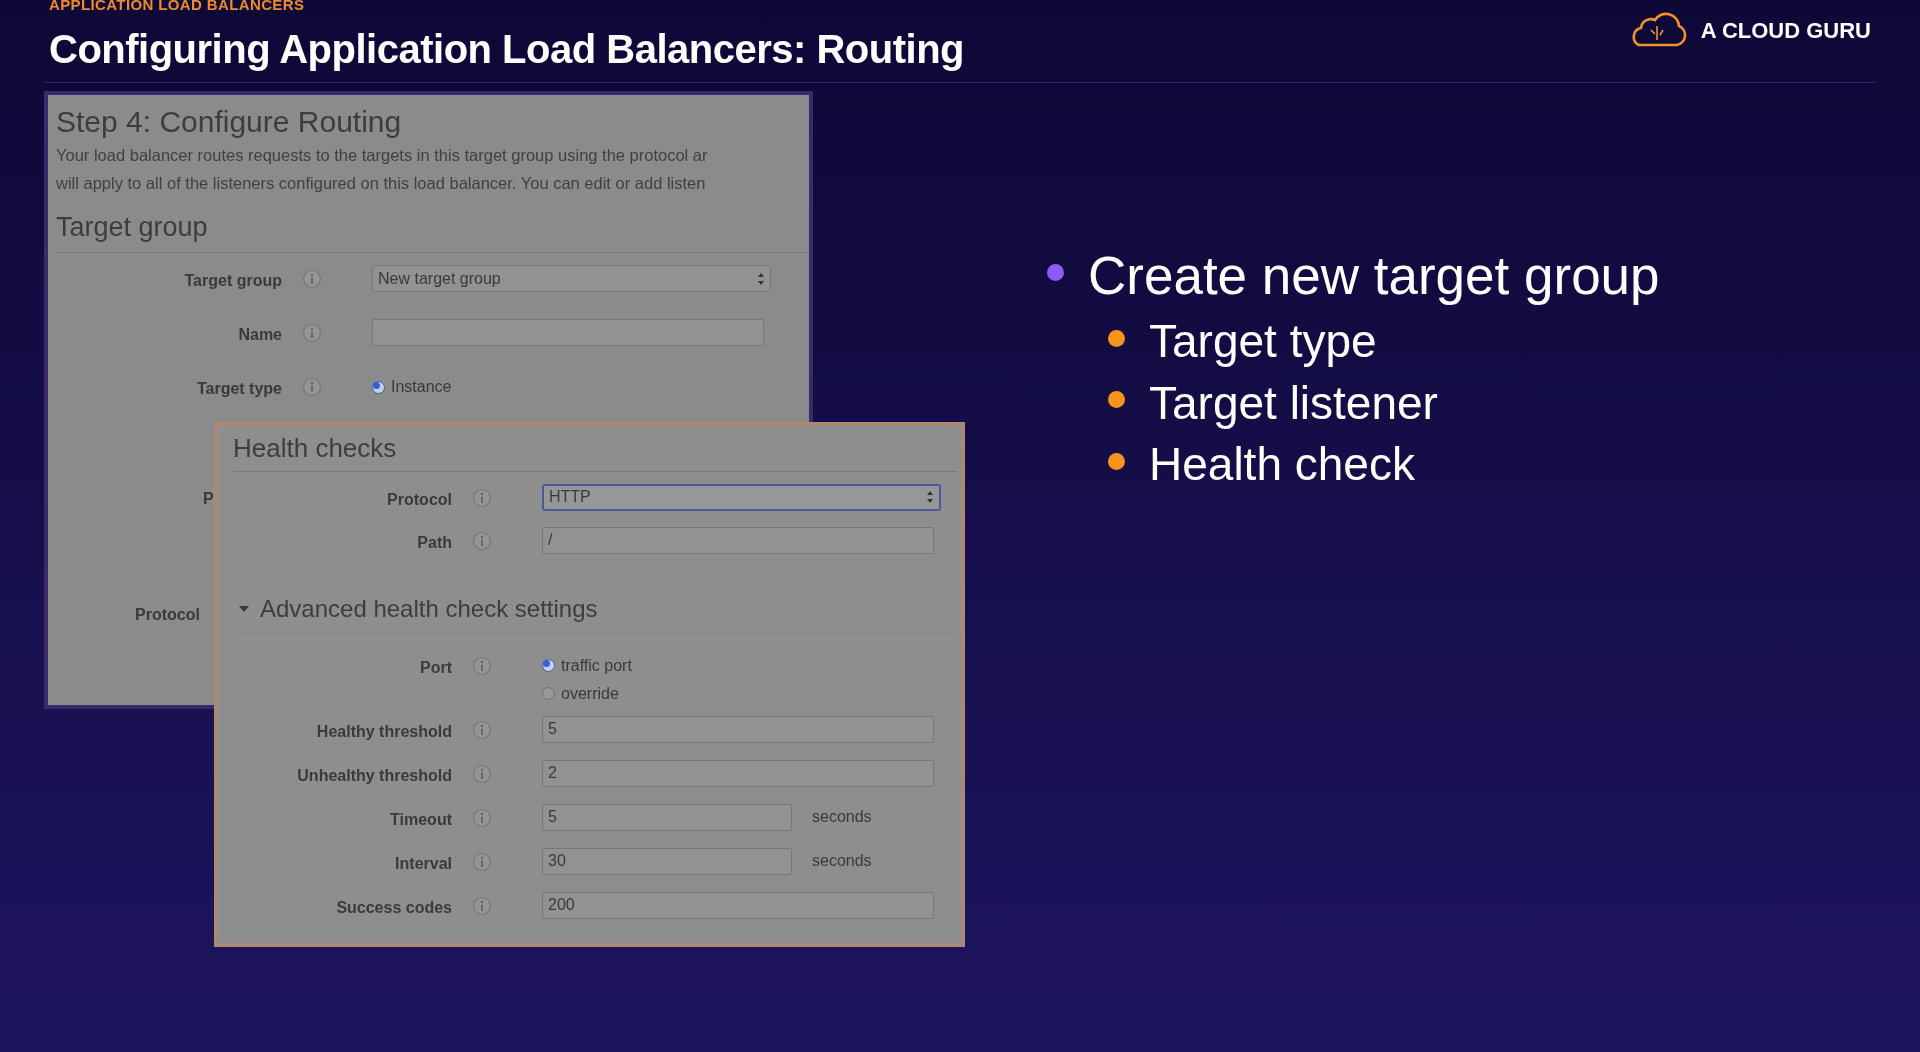  Describe the element at coordinates (1263, 342) in the screenshot. I see `bullet-text: Target type` at that location.